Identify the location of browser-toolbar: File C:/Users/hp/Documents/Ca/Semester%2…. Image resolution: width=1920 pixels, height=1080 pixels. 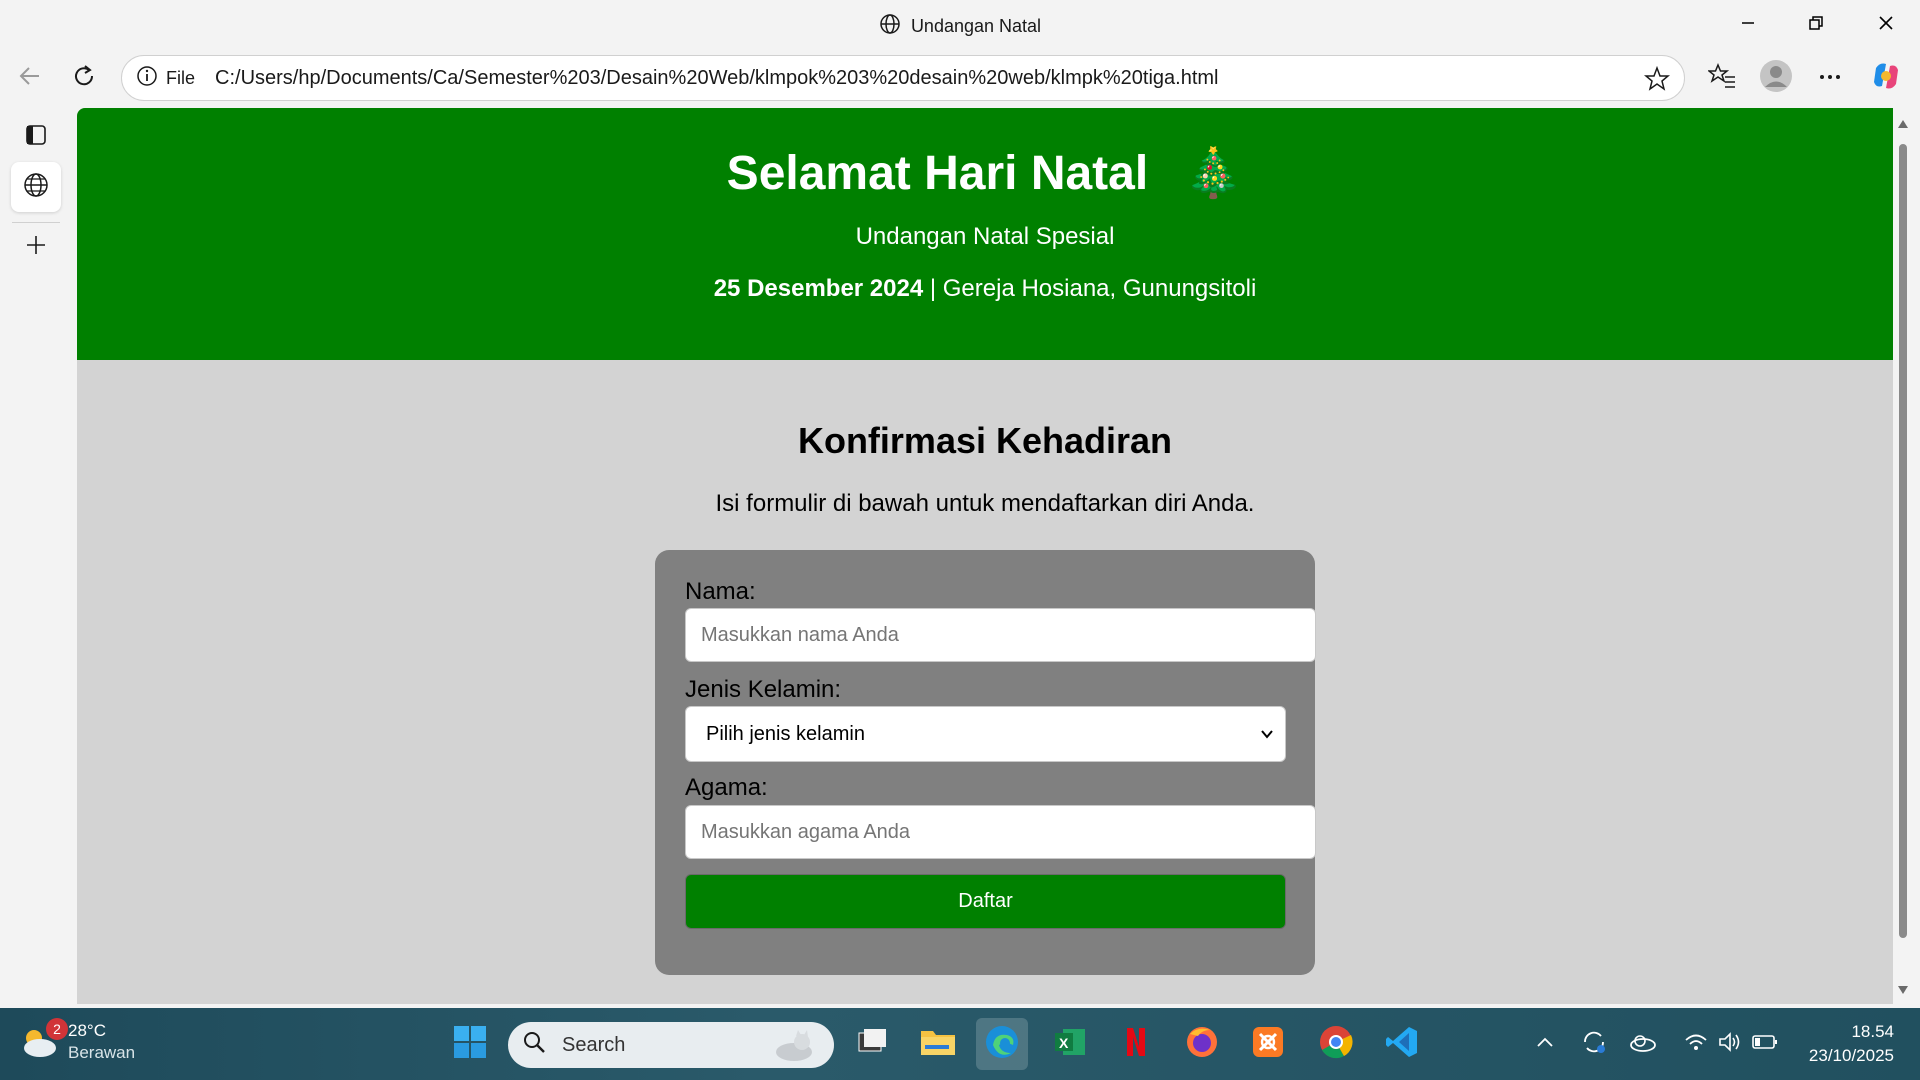
(960, 78).